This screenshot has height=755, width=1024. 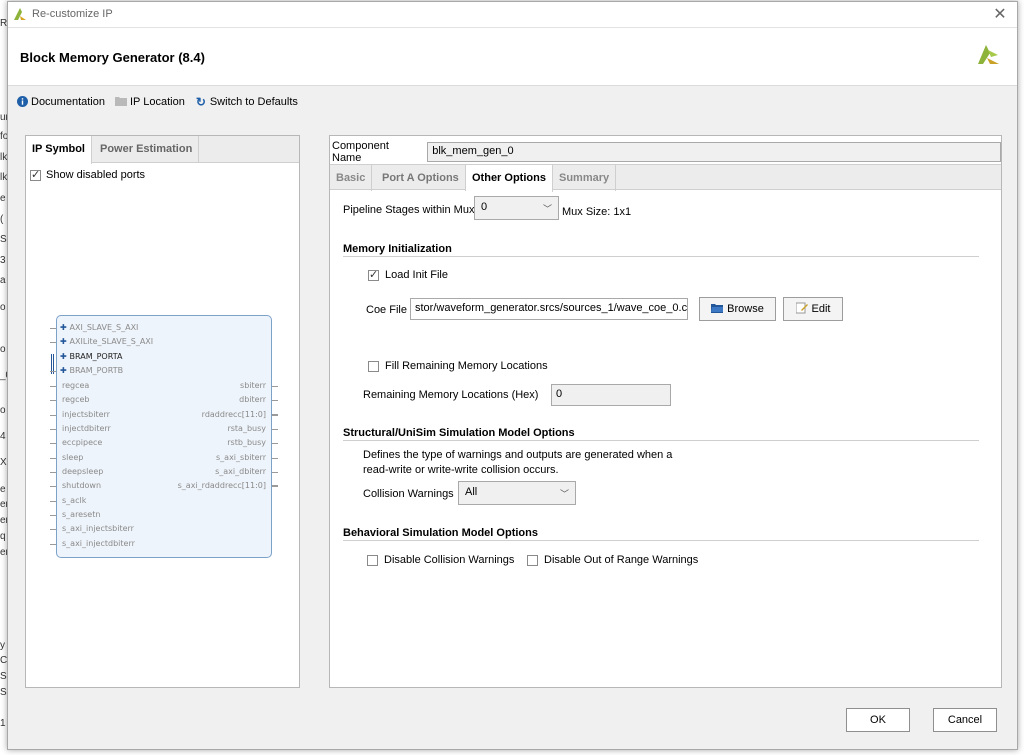 I want to click on memory-init-heading: Memory Initialization, so click(x=397, y=249).